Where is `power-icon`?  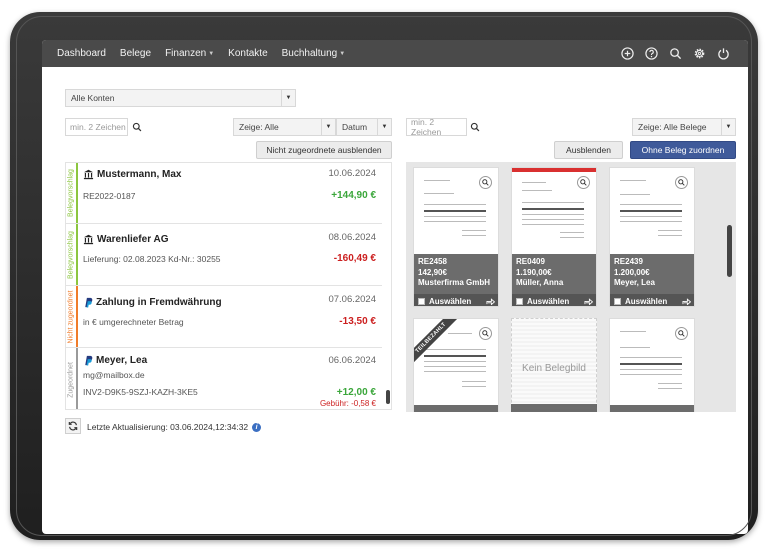 power-icon is located at coordinates (723, 53).